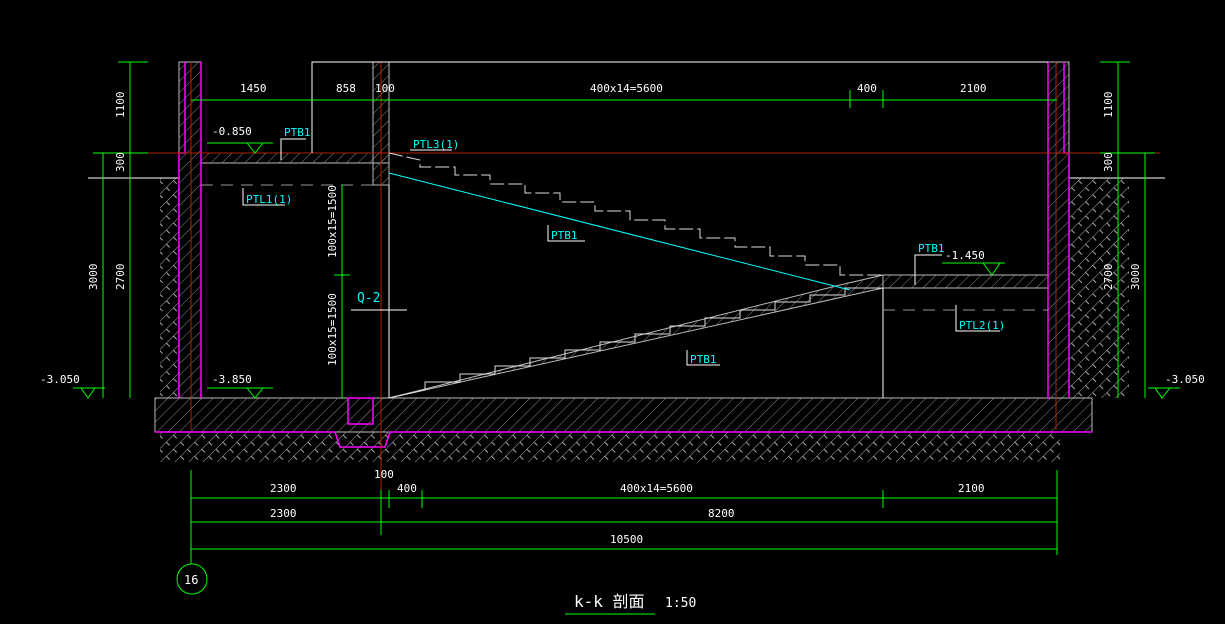 Image resolution: width=1225 pixels, height=624 pixels. What do you see at coordinates (283, 513) in the screenshot?
I see `dim-bottom-2300b: 2300` at bounding box center [283, 513].